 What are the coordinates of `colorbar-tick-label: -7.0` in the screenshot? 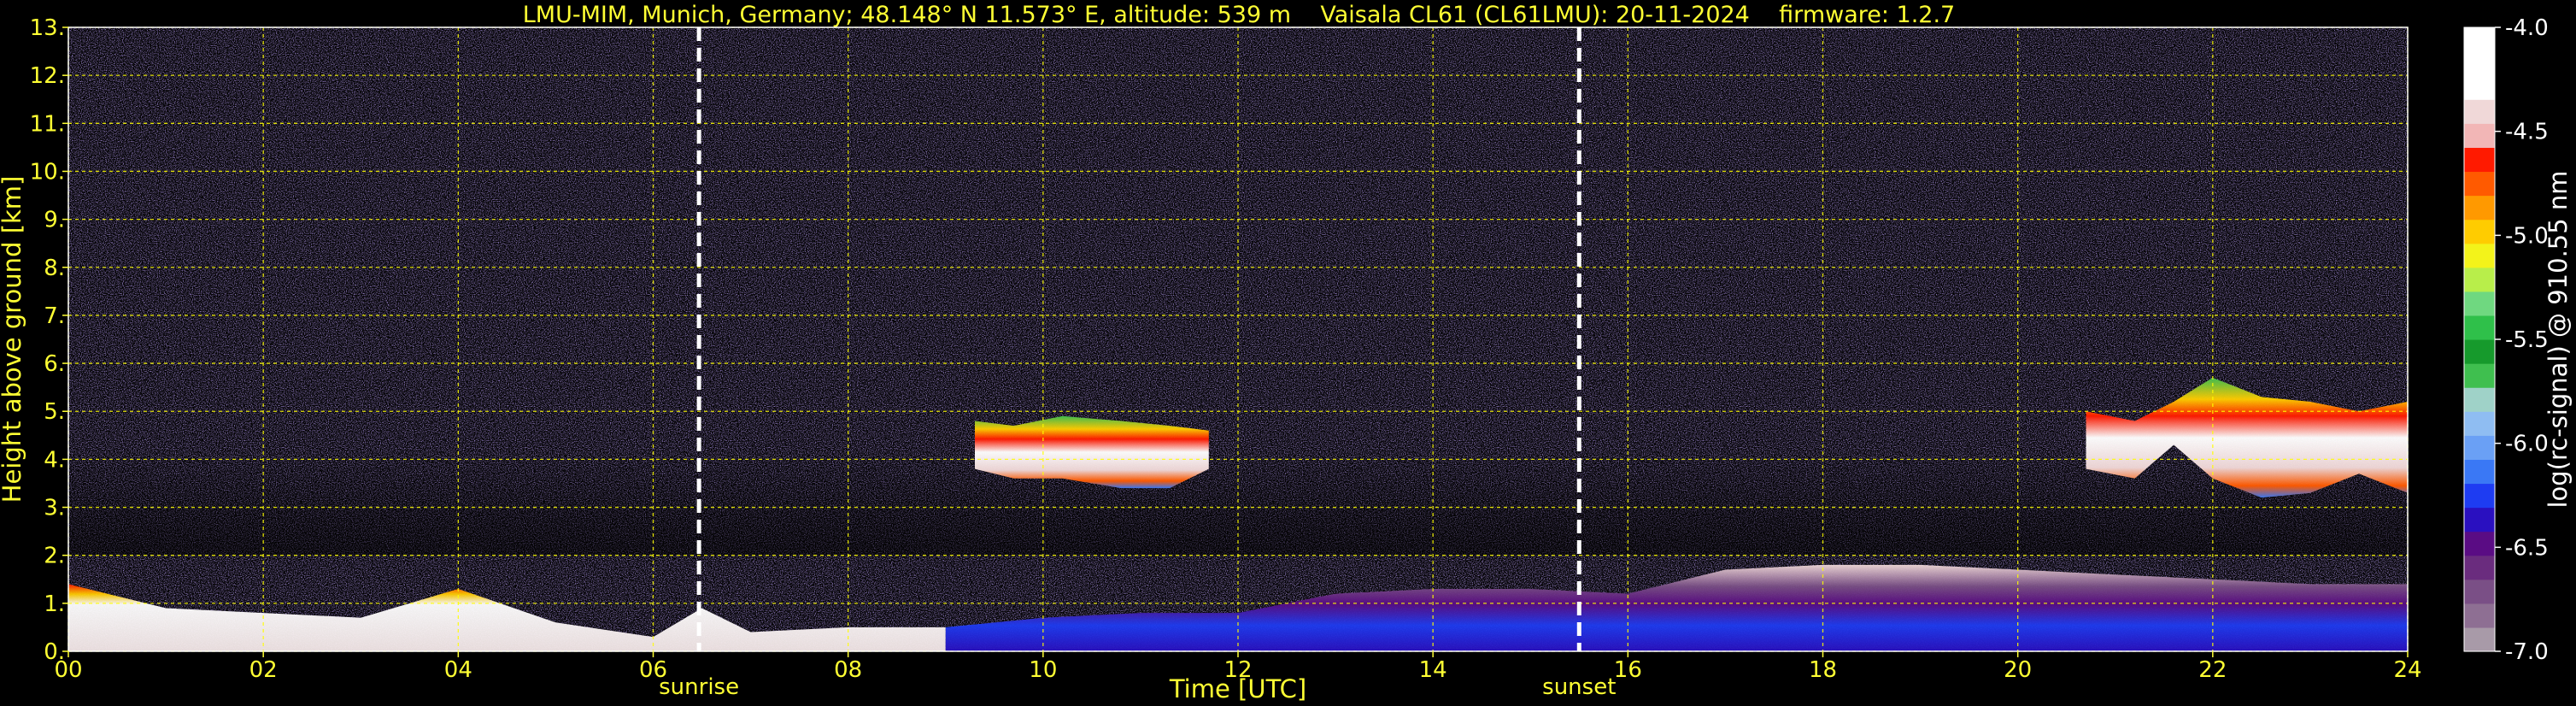 It's located at (2527, 652).